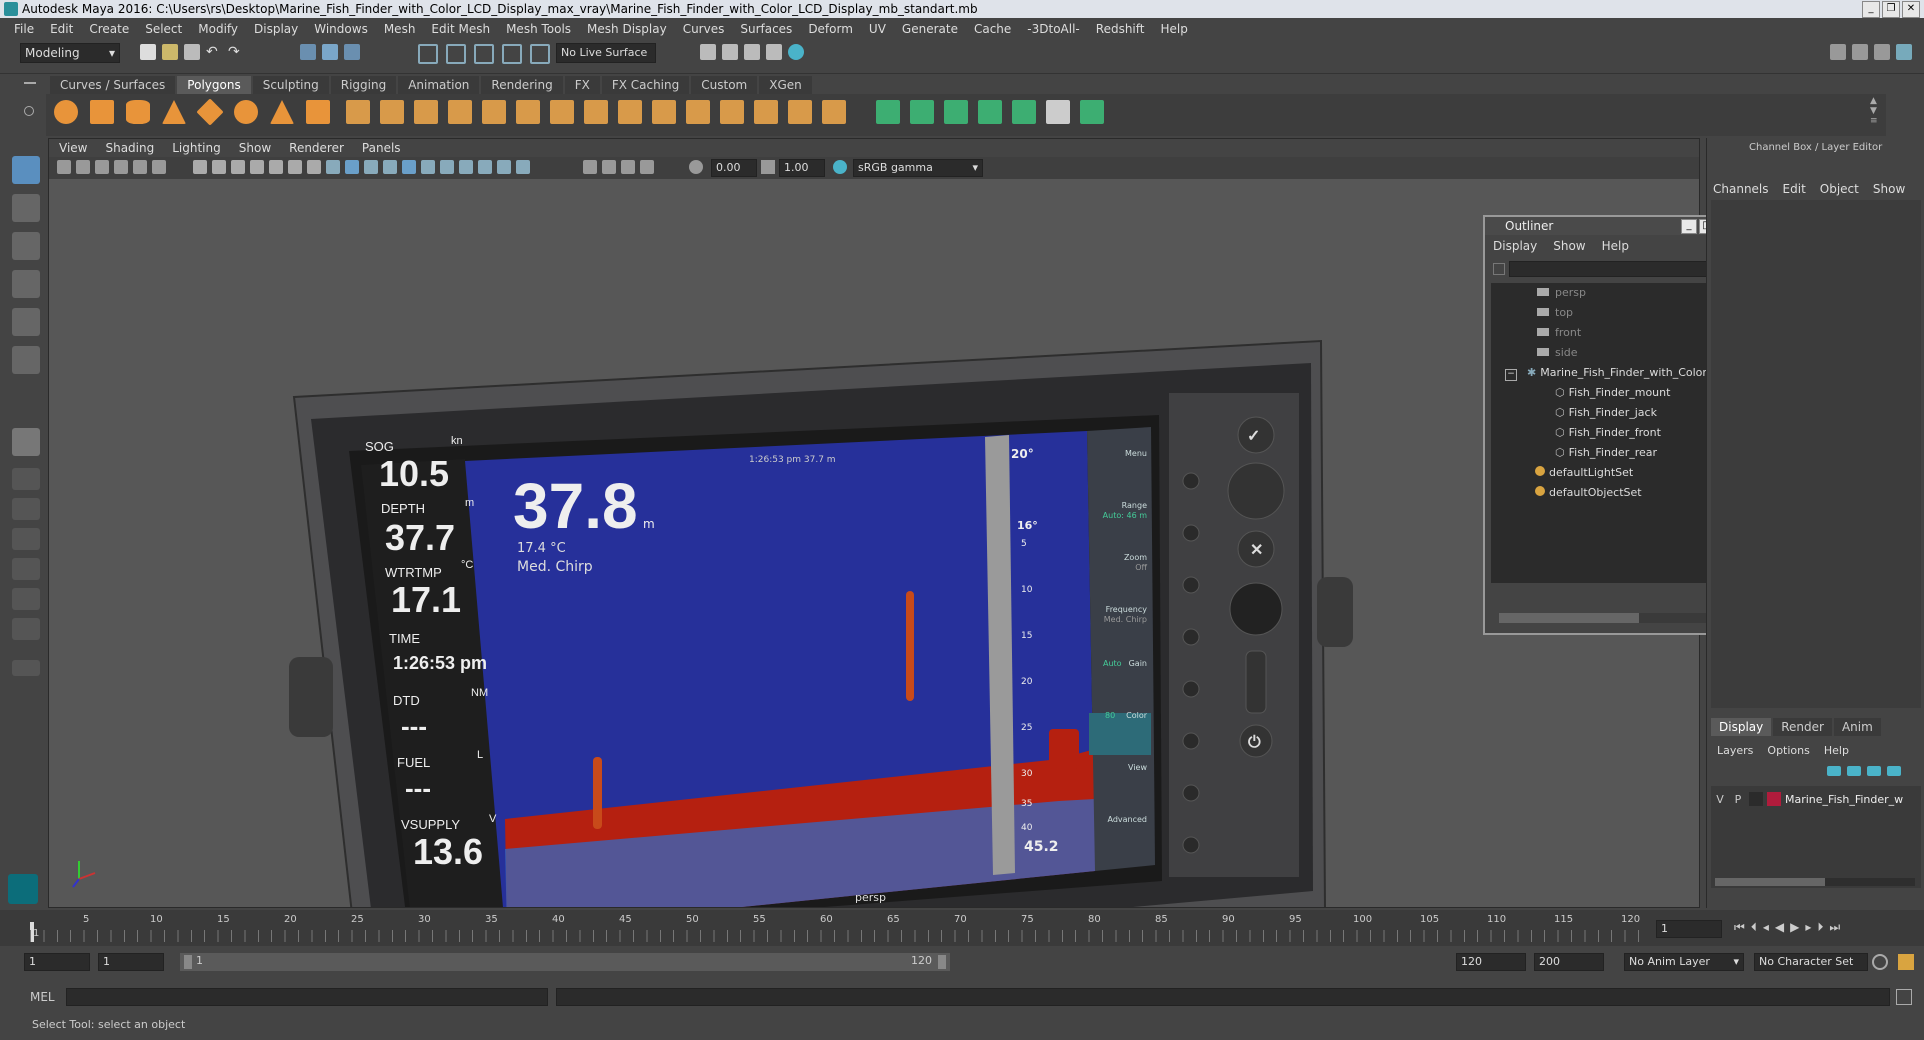  Describe the element at coordinates (1612, 373) in the screenshot. I see `outliner-item-group: − ✱ Marine_Fish_Finder_with_Color_L` at that location.